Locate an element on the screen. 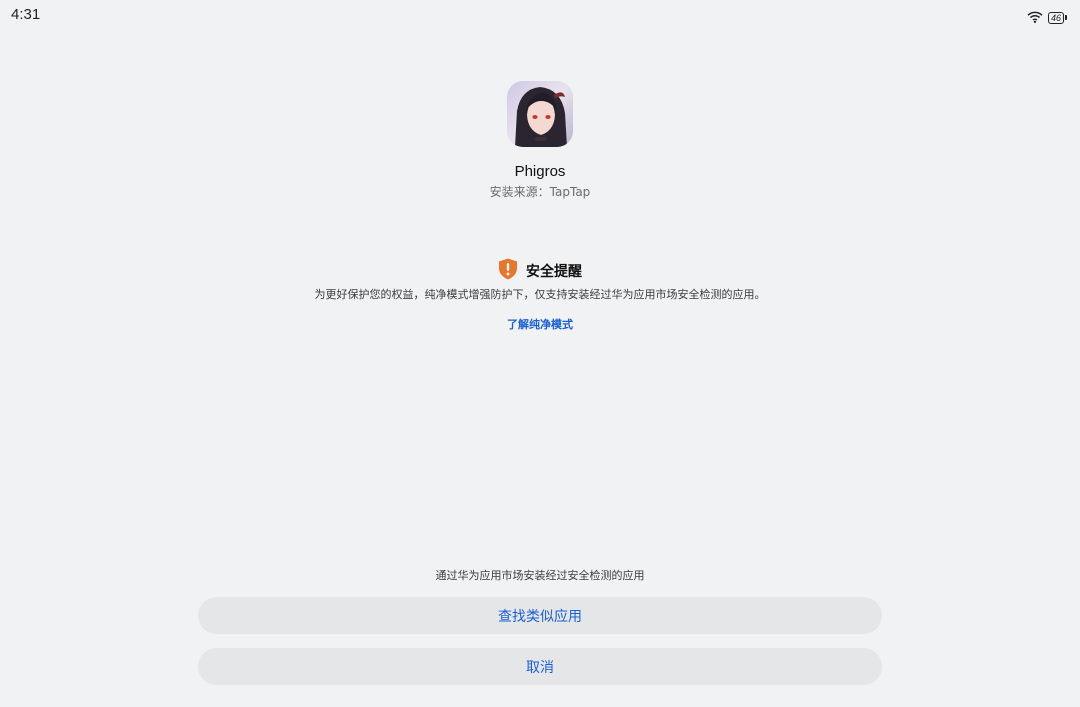  security-notice-header: 安全提醒 is located at coordinates (540, 271).